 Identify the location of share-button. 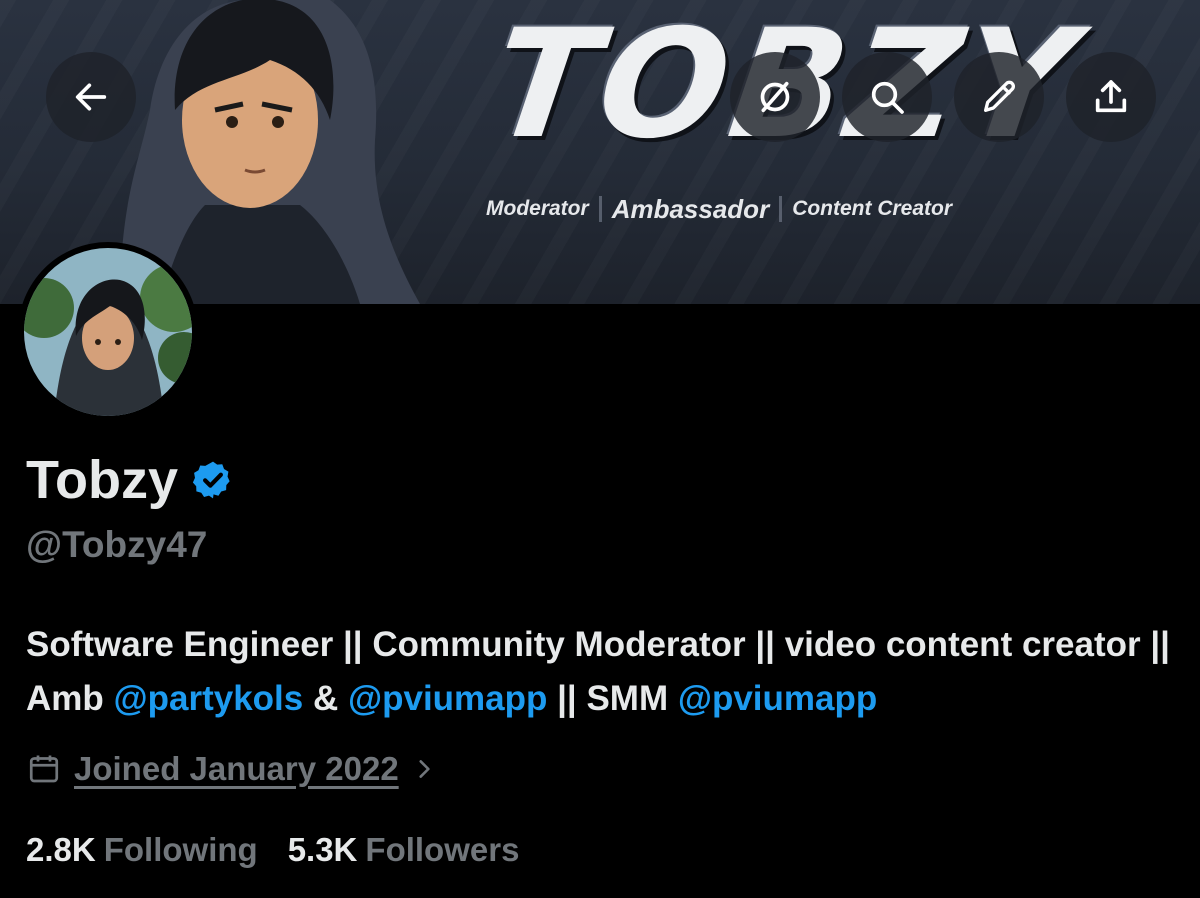
(1111, 97).